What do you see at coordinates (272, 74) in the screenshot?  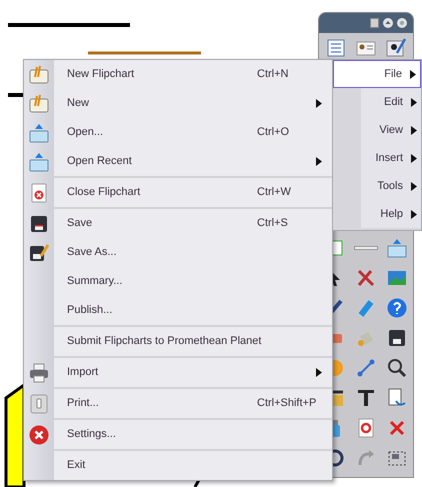 I see `shortcut-label: Ctrl+N` at bounding box center [272, 74].